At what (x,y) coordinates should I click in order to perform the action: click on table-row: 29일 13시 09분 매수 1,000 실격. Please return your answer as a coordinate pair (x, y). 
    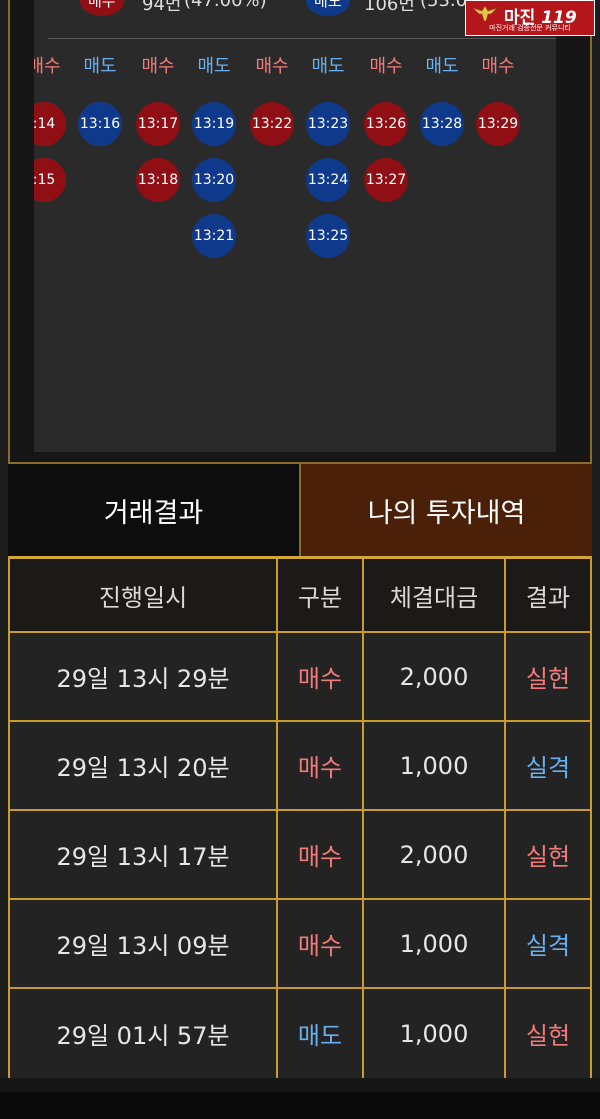
    Looking at the image, I should click on (300, 944).